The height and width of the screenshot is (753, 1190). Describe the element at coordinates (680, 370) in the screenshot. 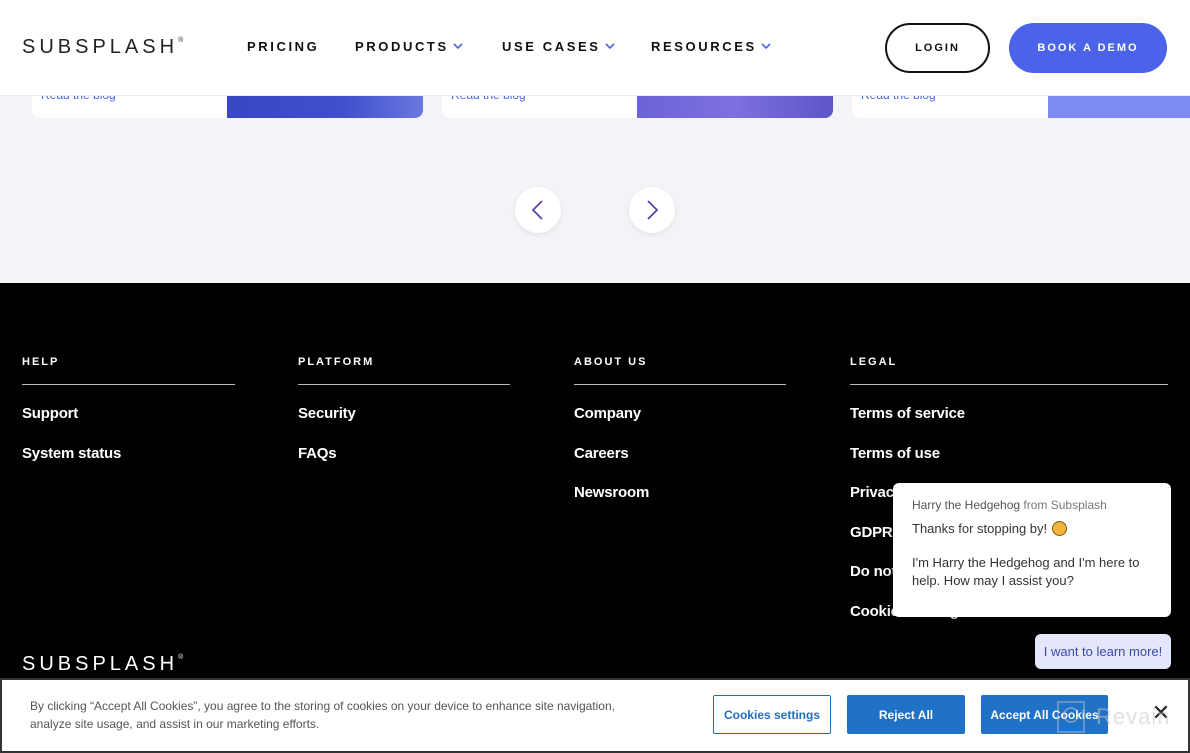

I see `footer-column-title: ABOUT US` at that location.